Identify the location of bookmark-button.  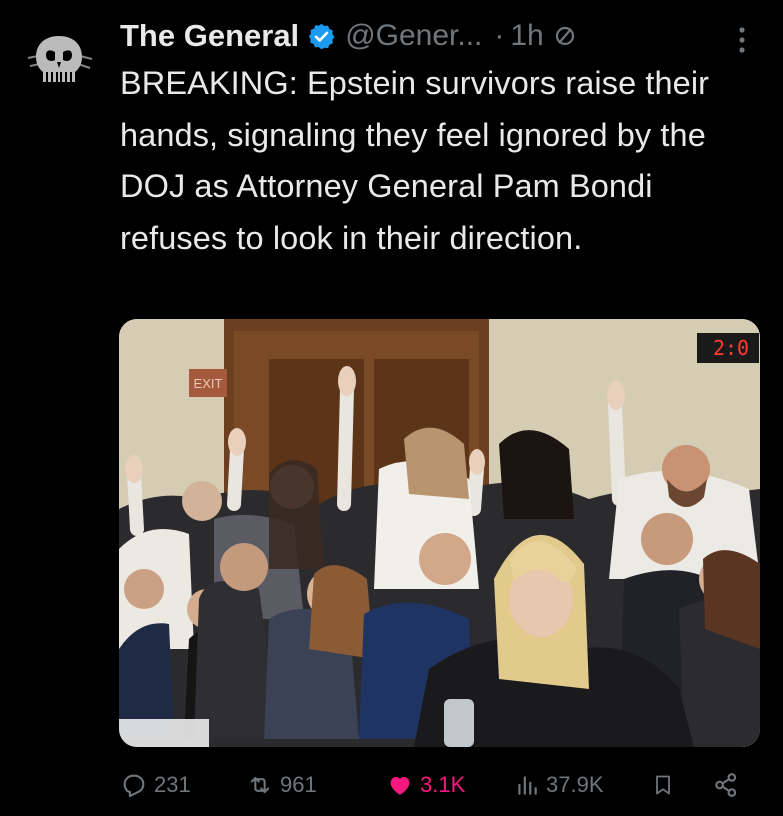
(663, 785).